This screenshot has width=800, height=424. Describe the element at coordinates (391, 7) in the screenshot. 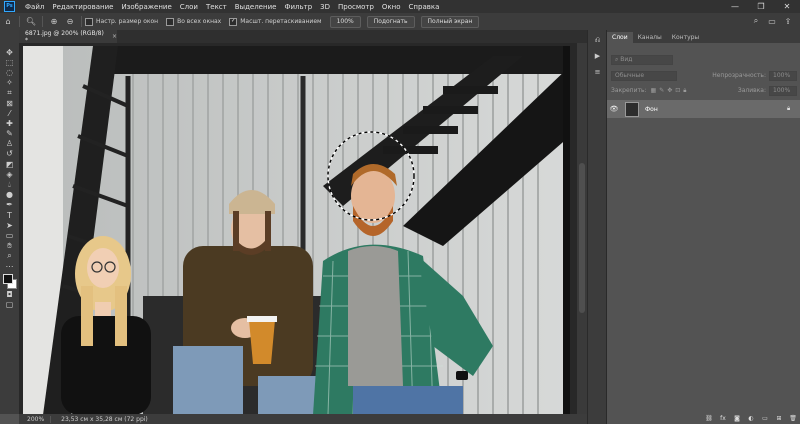

I see `menu-window: Окно` at that location.